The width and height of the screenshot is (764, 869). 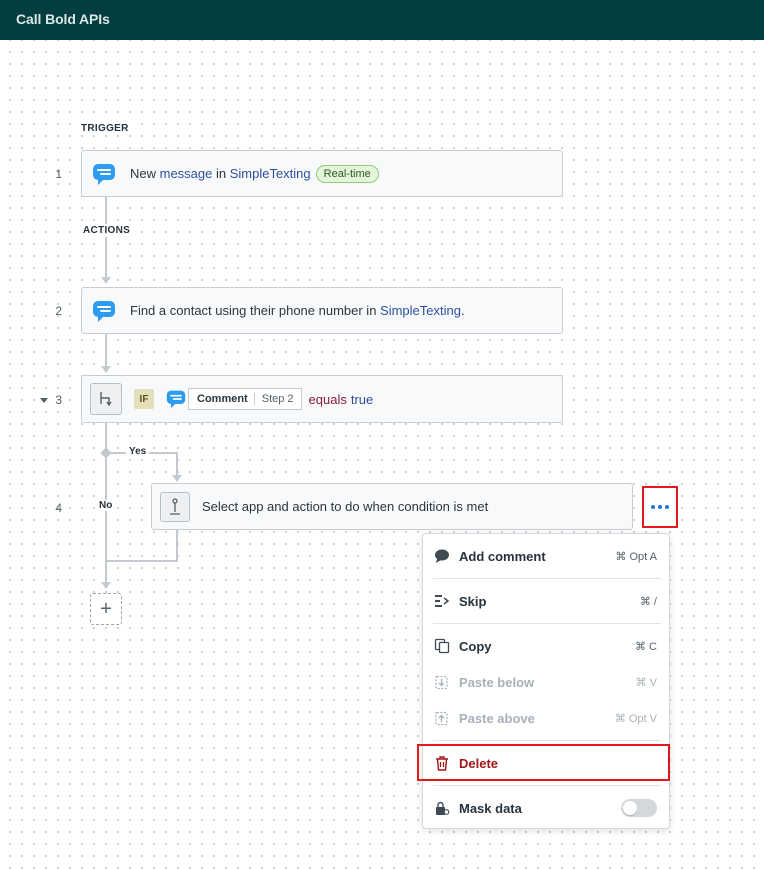 I want to click on step-number: 4, so click(x=58, y=508).